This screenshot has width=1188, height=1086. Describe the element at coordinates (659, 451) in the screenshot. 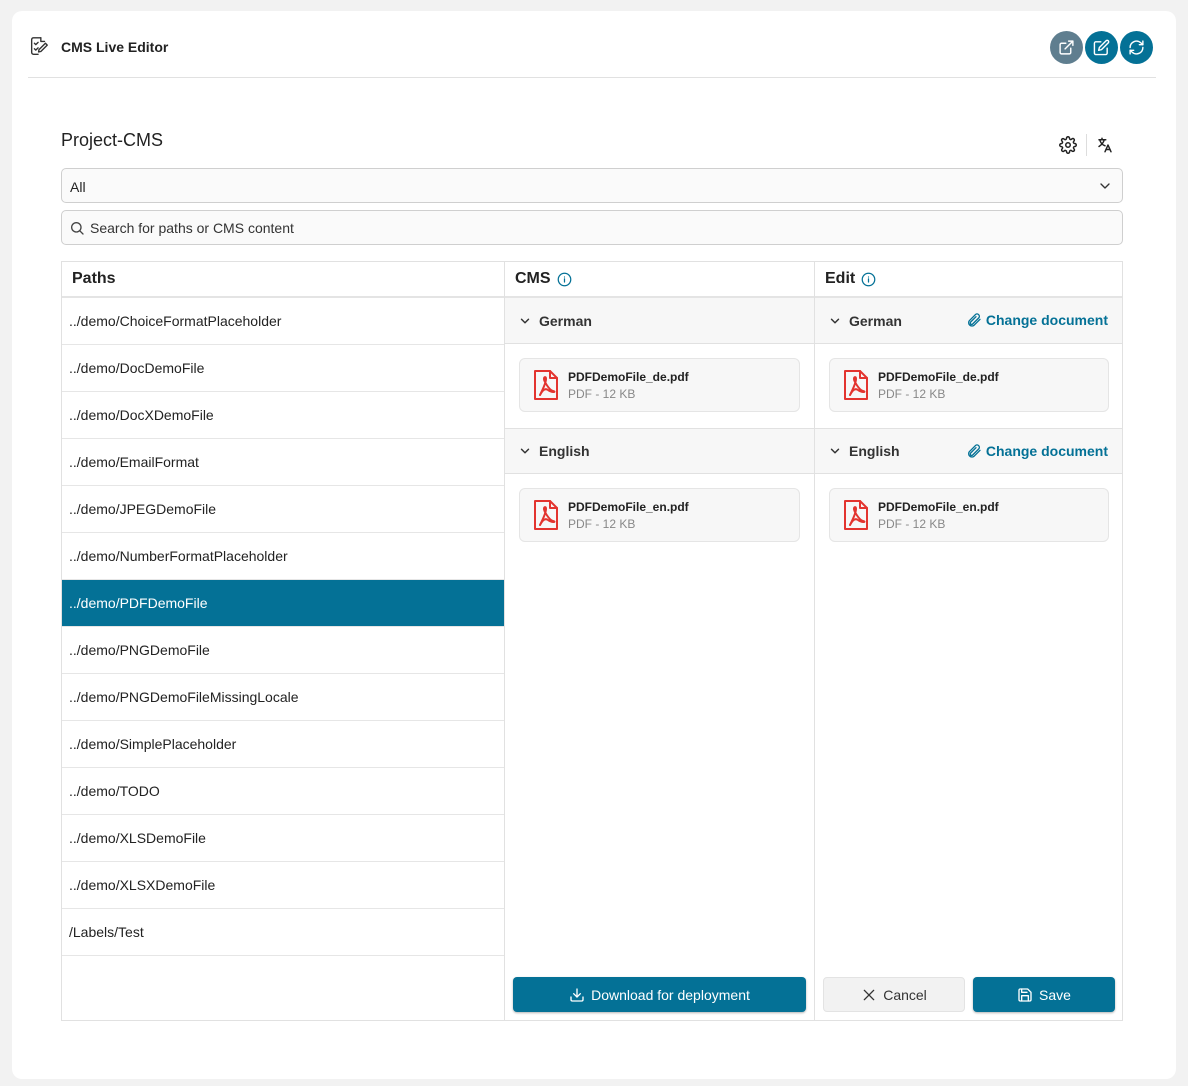

I see `cms-lang-header-english: English` at that location.